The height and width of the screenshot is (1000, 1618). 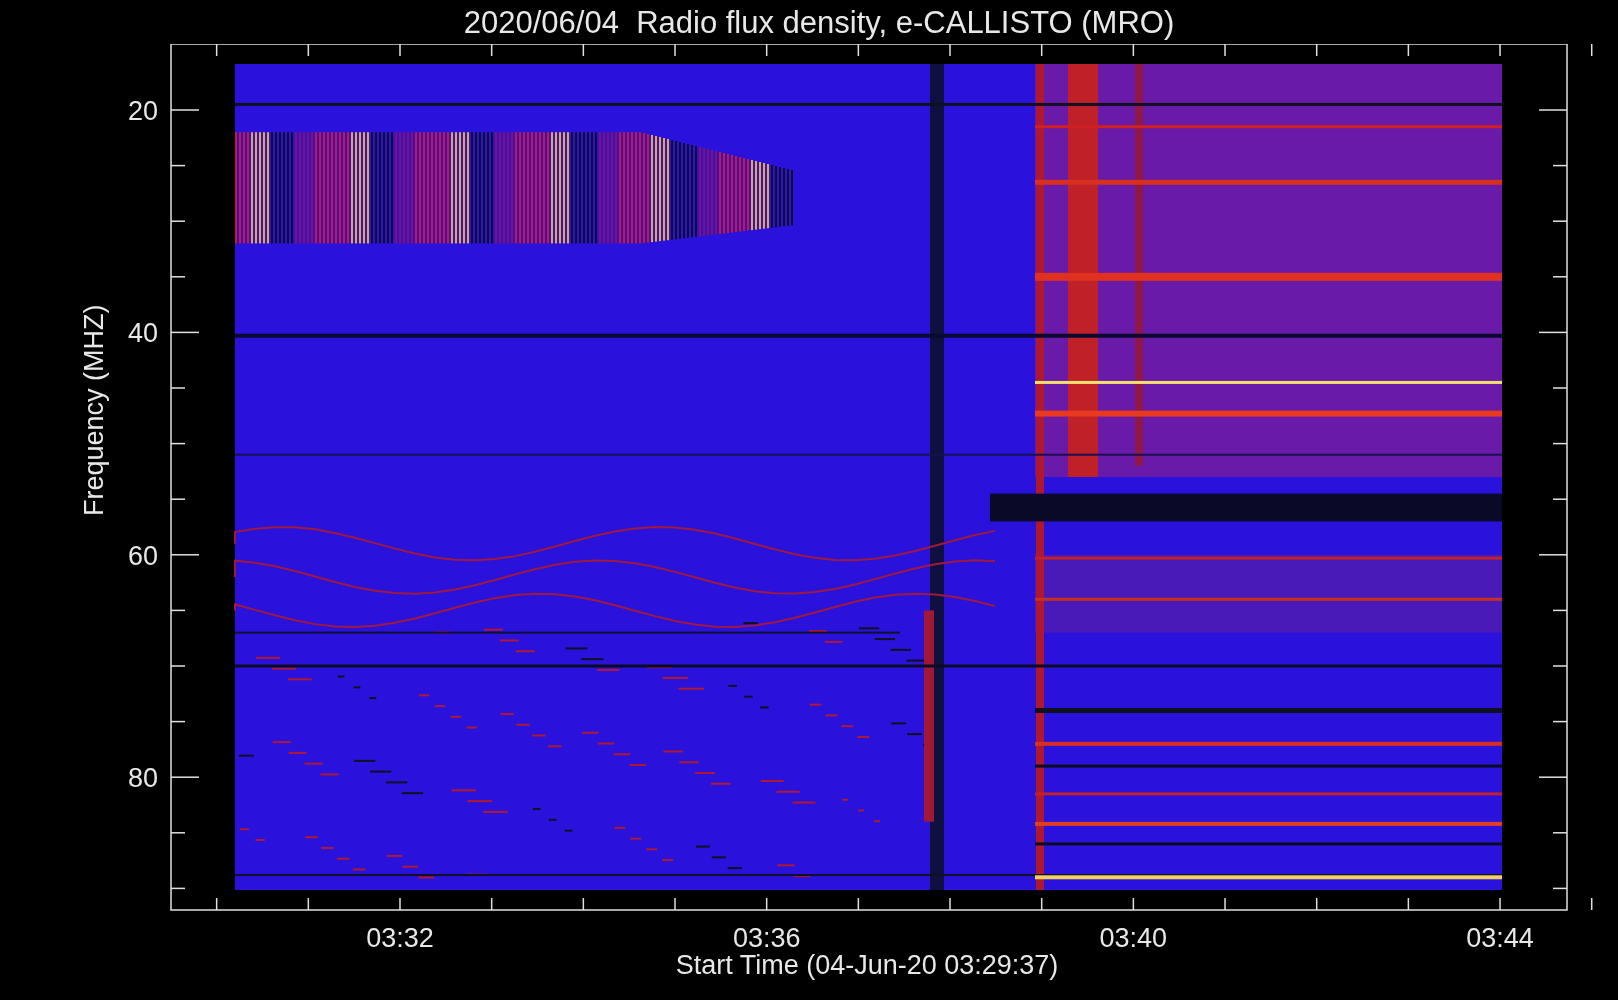 What do you see at coordinates (142, 555) in the screenshot?
I see `y-tick-label: 60` at bounding box center [142, 555].